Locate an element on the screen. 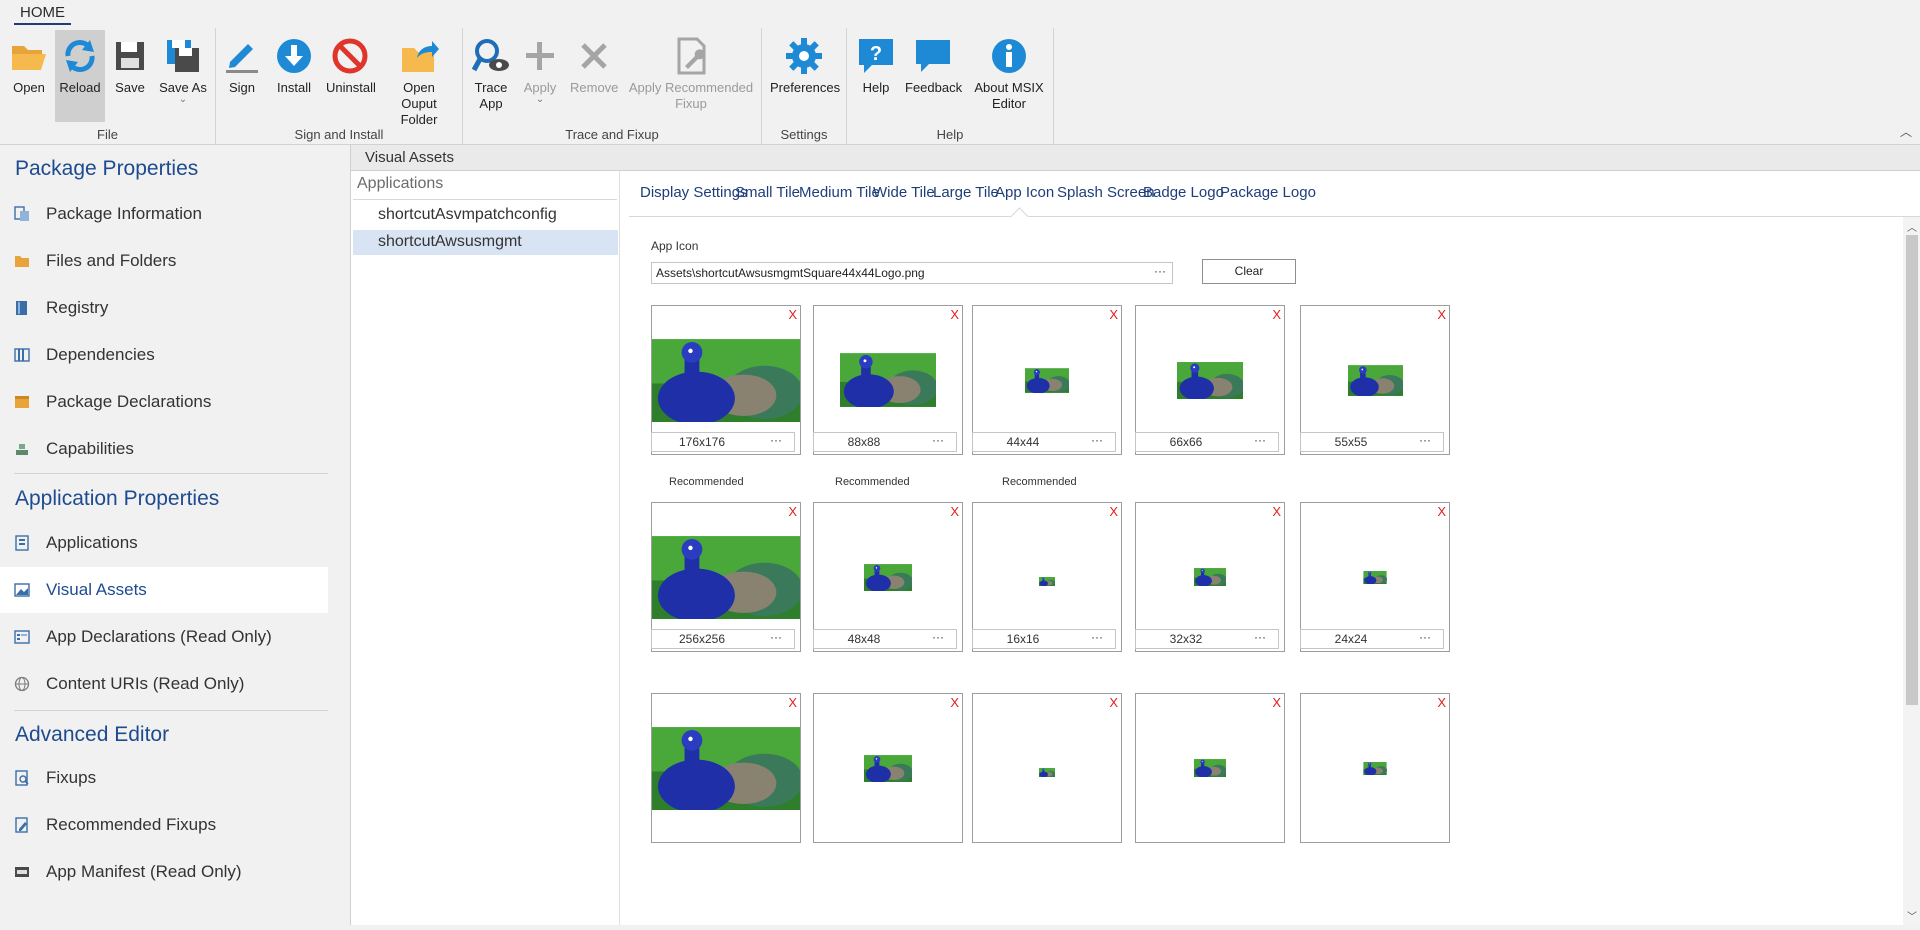  tab-package-logo: Package Logo is located at coordinates (1268, 192).